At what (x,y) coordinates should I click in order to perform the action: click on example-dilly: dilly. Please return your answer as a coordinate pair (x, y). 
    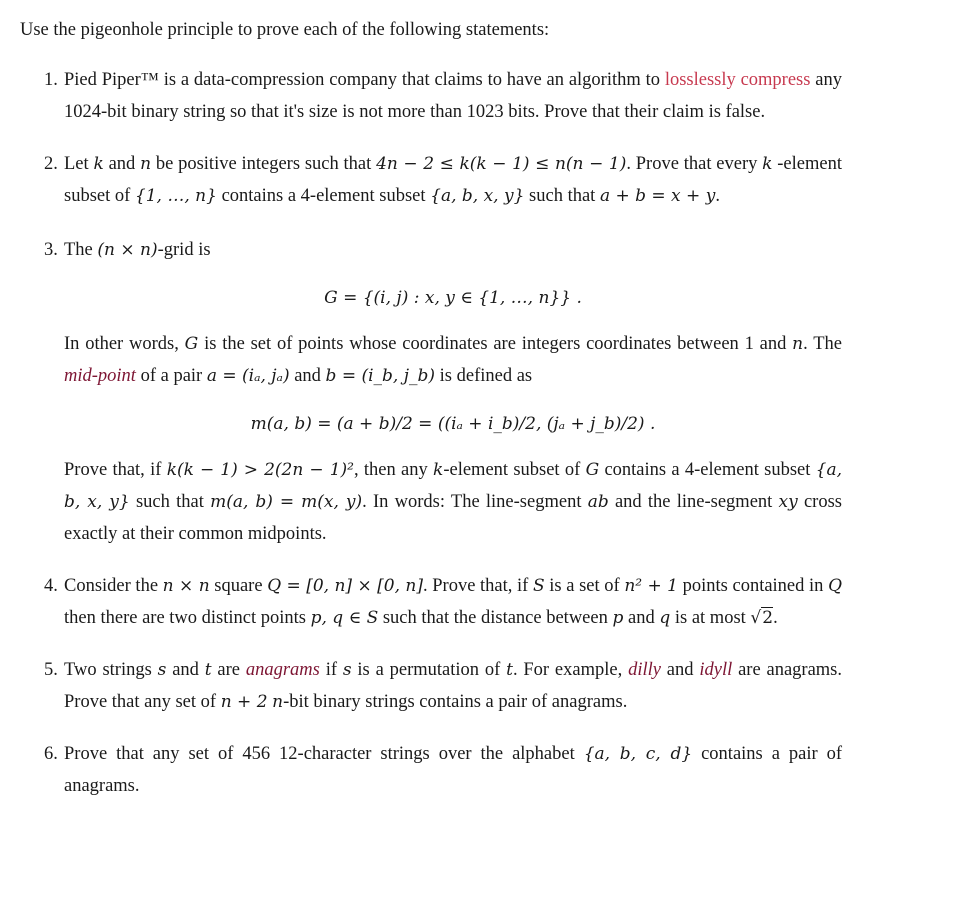
    Looking at the image, I should click on (644, 670).